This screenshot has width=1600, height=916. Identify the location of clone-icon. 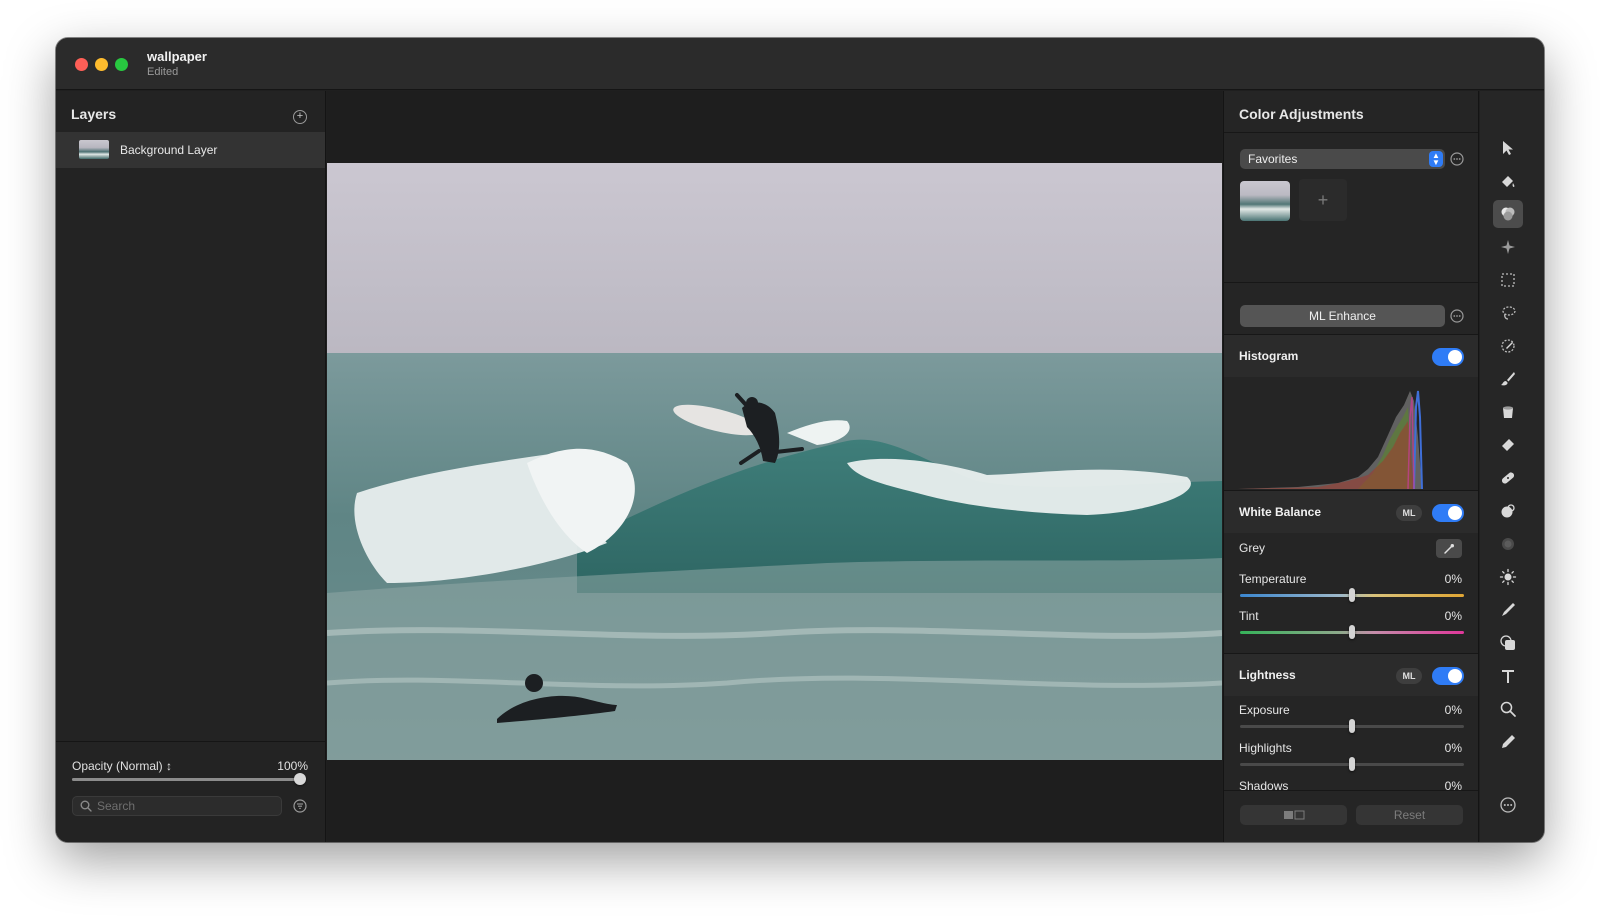
(1508, 511).